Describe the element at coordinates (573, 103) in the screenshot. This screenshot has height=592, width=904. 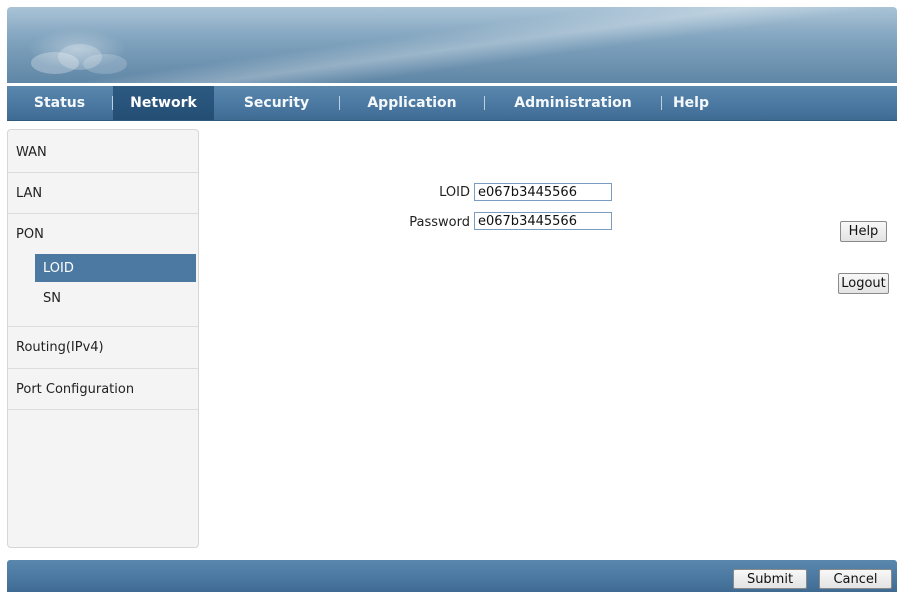
I see `nav-administration: Administration` at that location.